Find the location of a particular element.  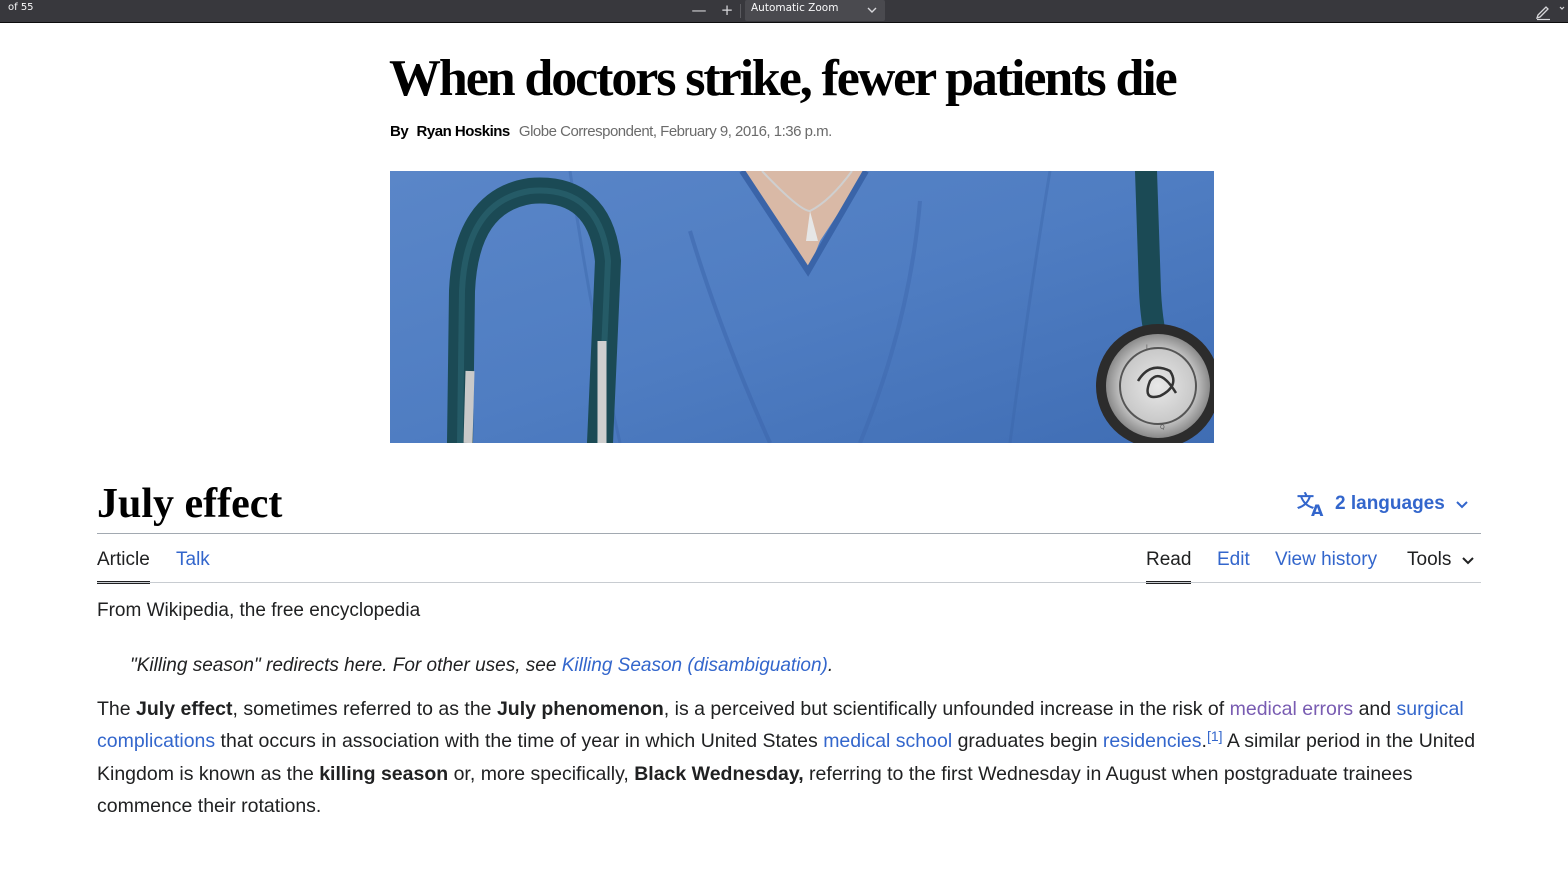

bold-term-july-phenomenon: July phenomenon is located at coordinates (580, 709).